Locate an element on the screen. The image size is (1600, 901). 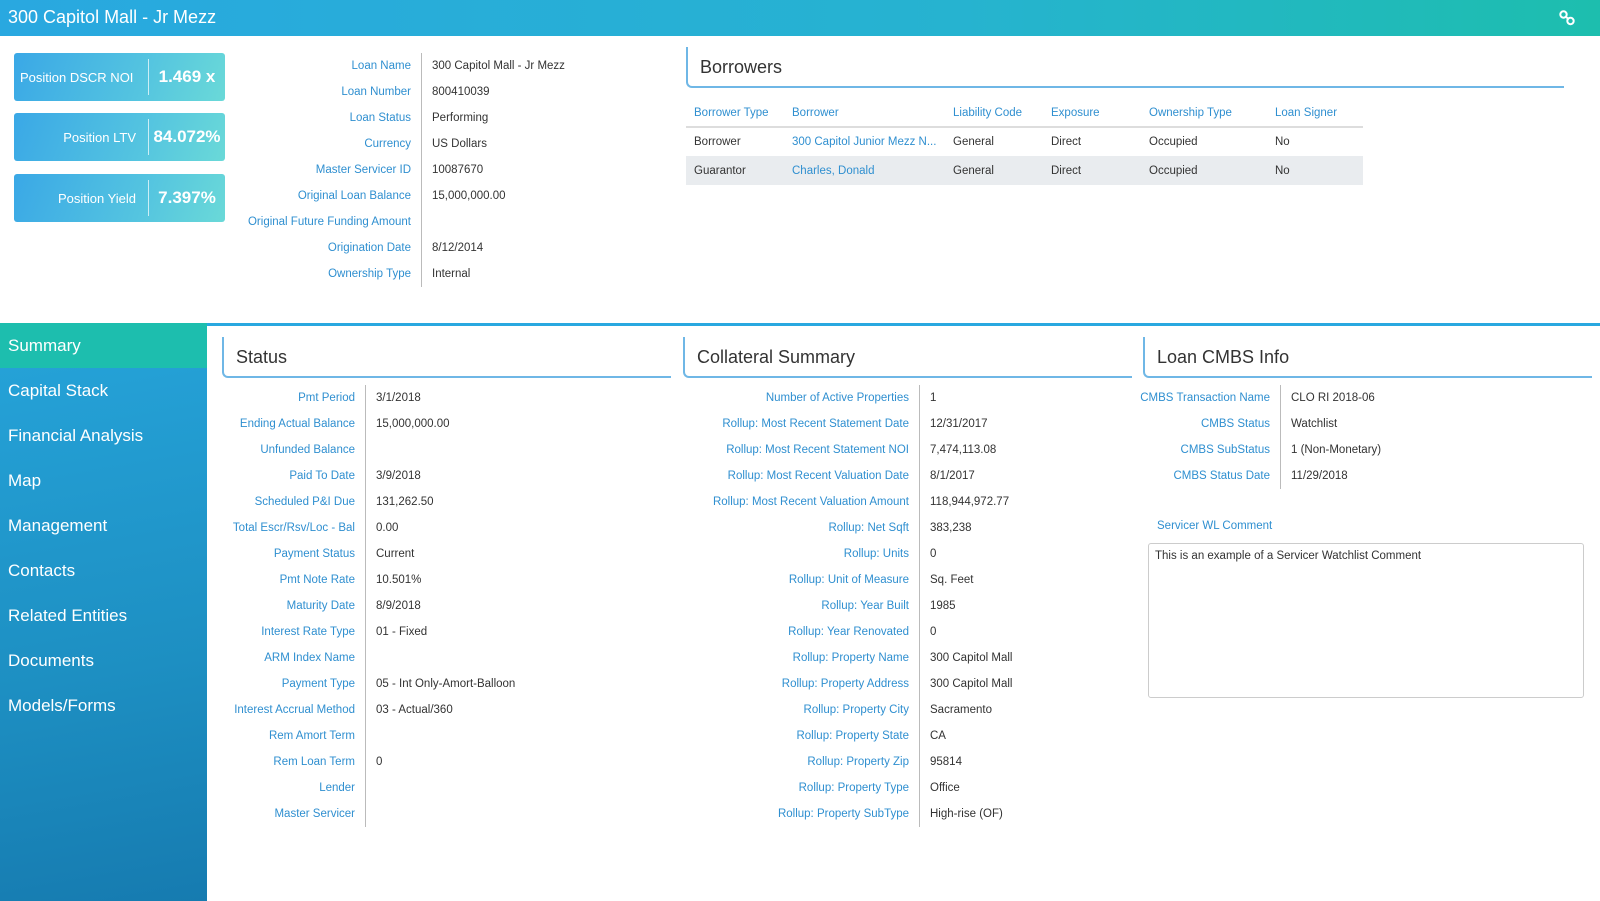
field-value: 0 is located at coordinates (1019, 554).